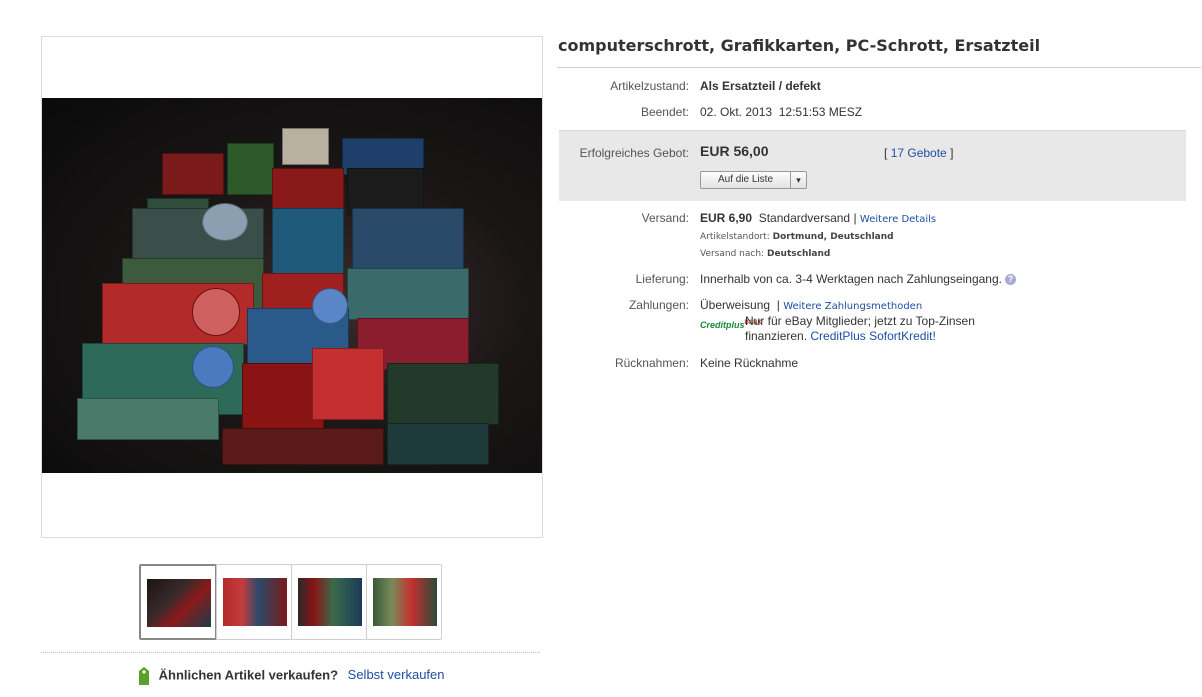 The height and width of the screenshot is (697, 1202). What do you see at coordinates (952, 153) in the screenshot?
I see `bracket-close: ]` at bounding box center [952, 153].